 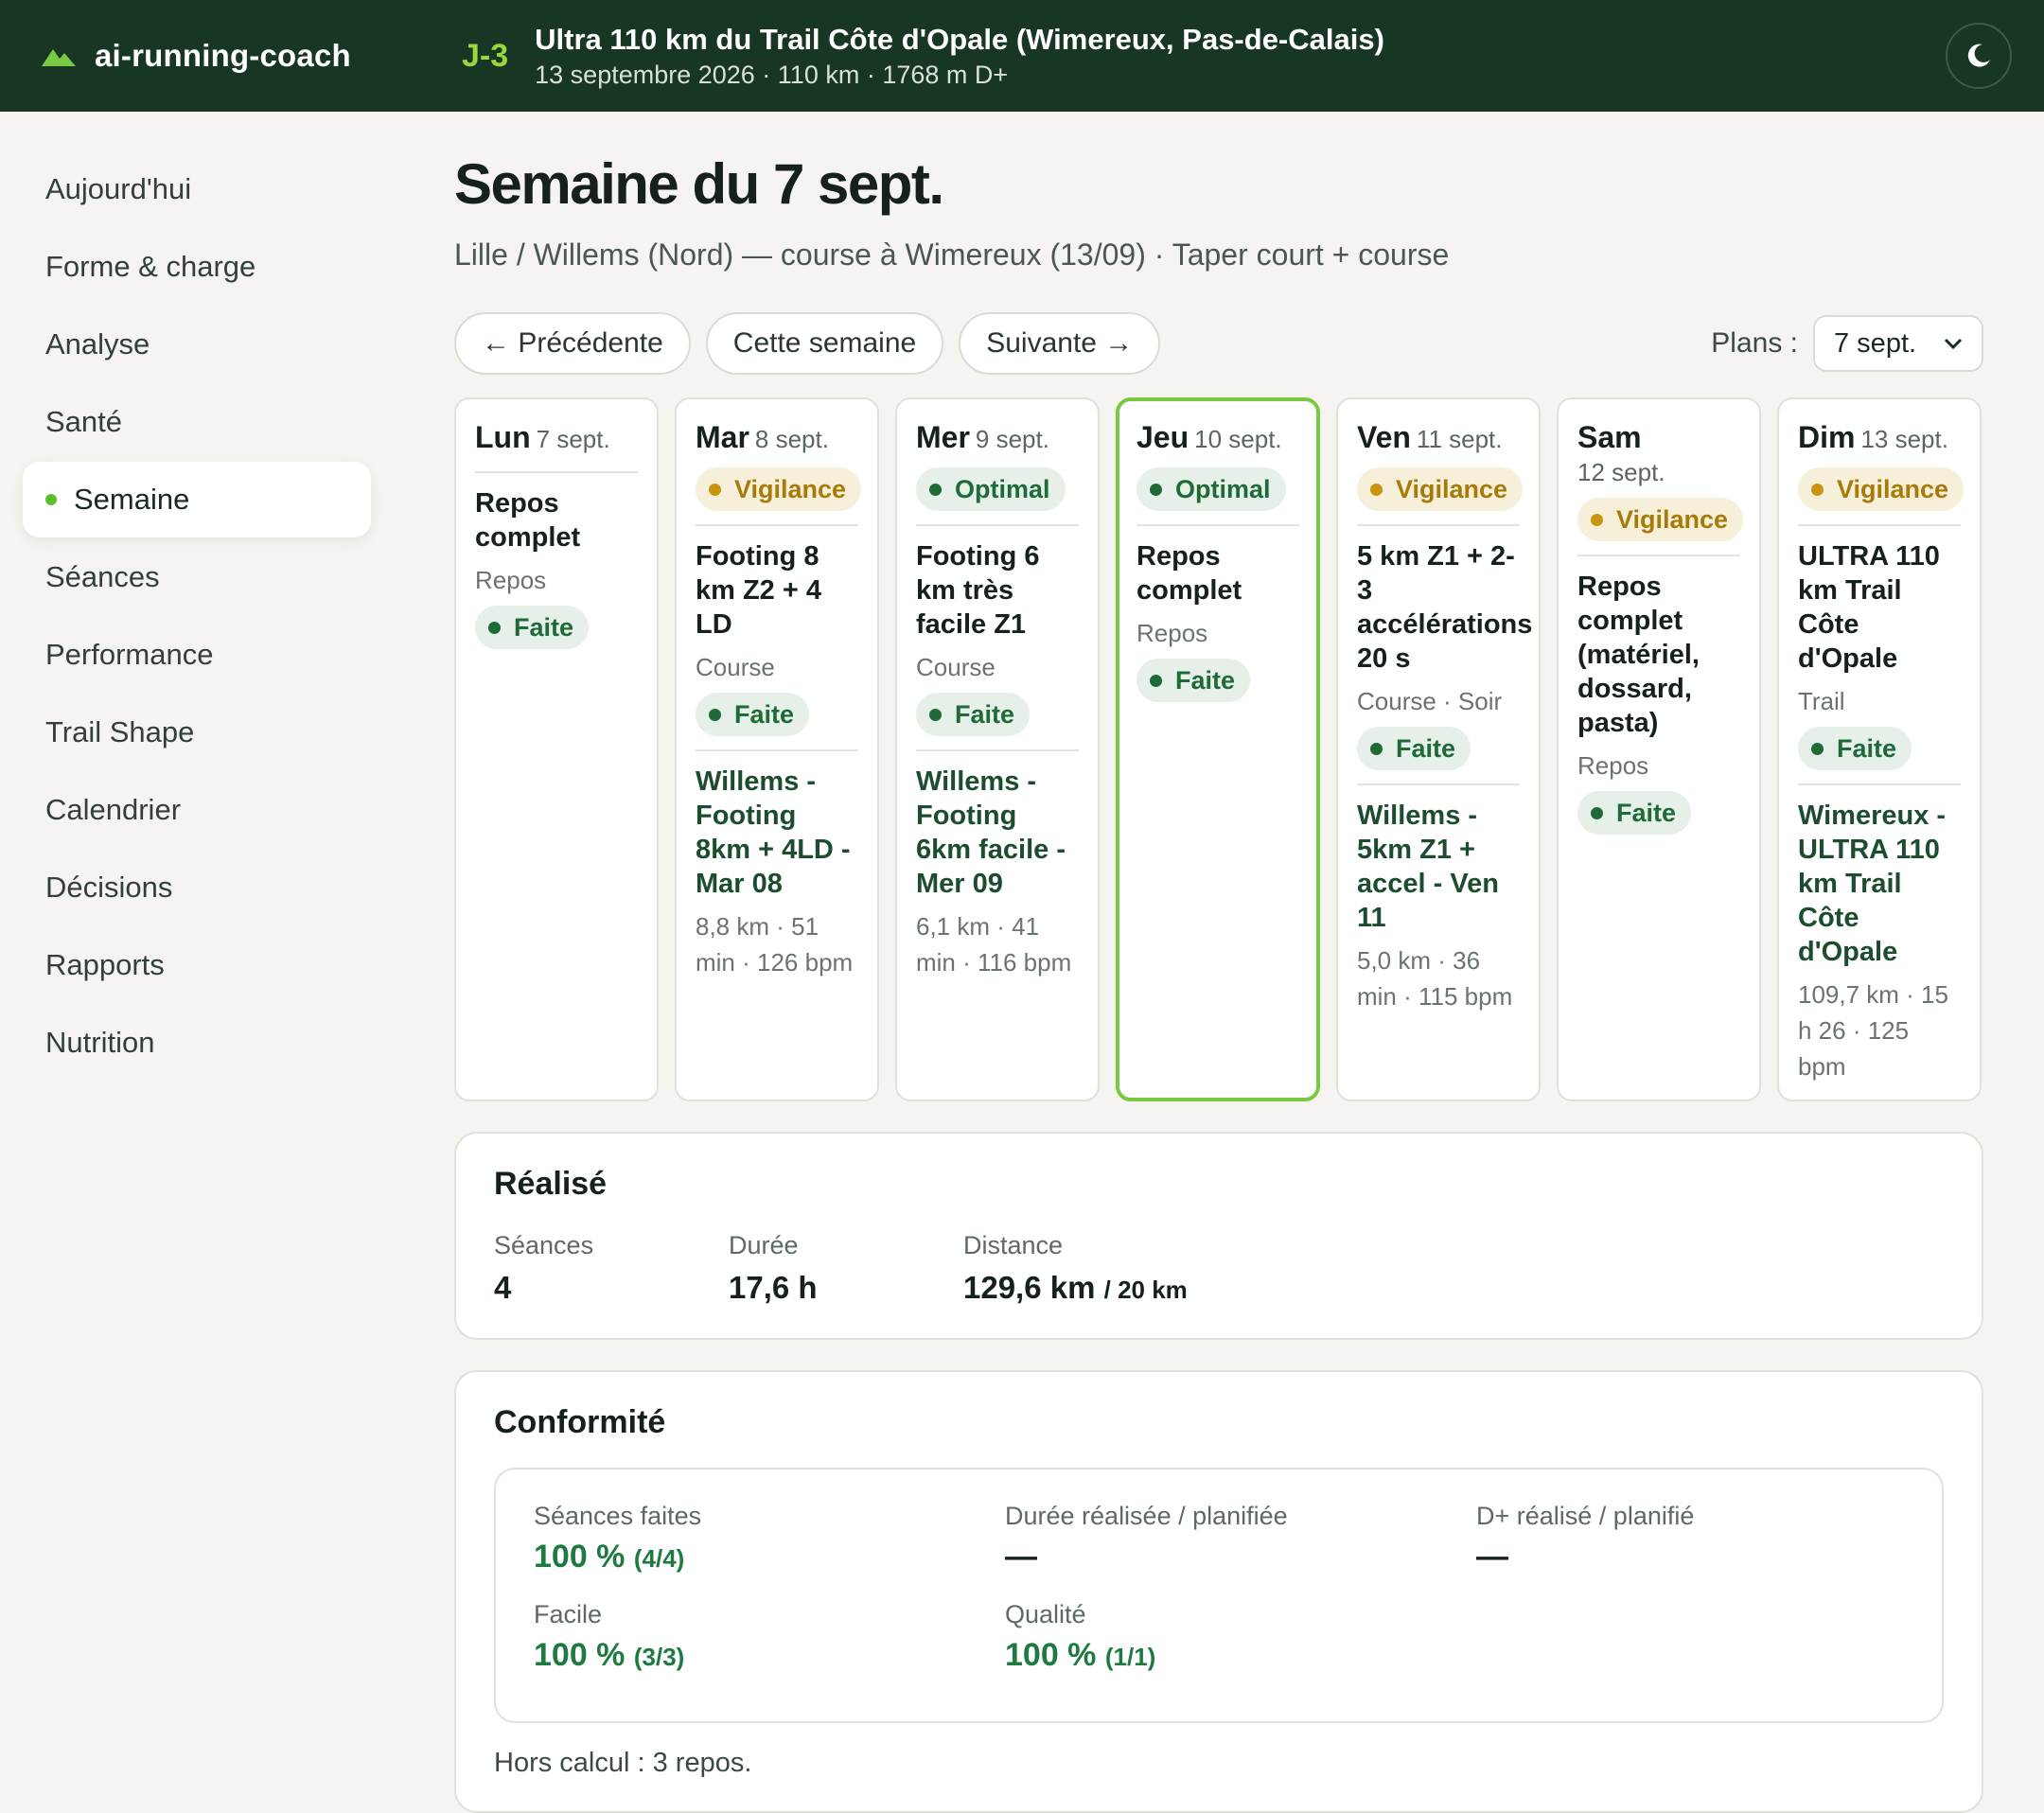 I want to click on conformite-title: Conformité, so click(x=580, y=1422).